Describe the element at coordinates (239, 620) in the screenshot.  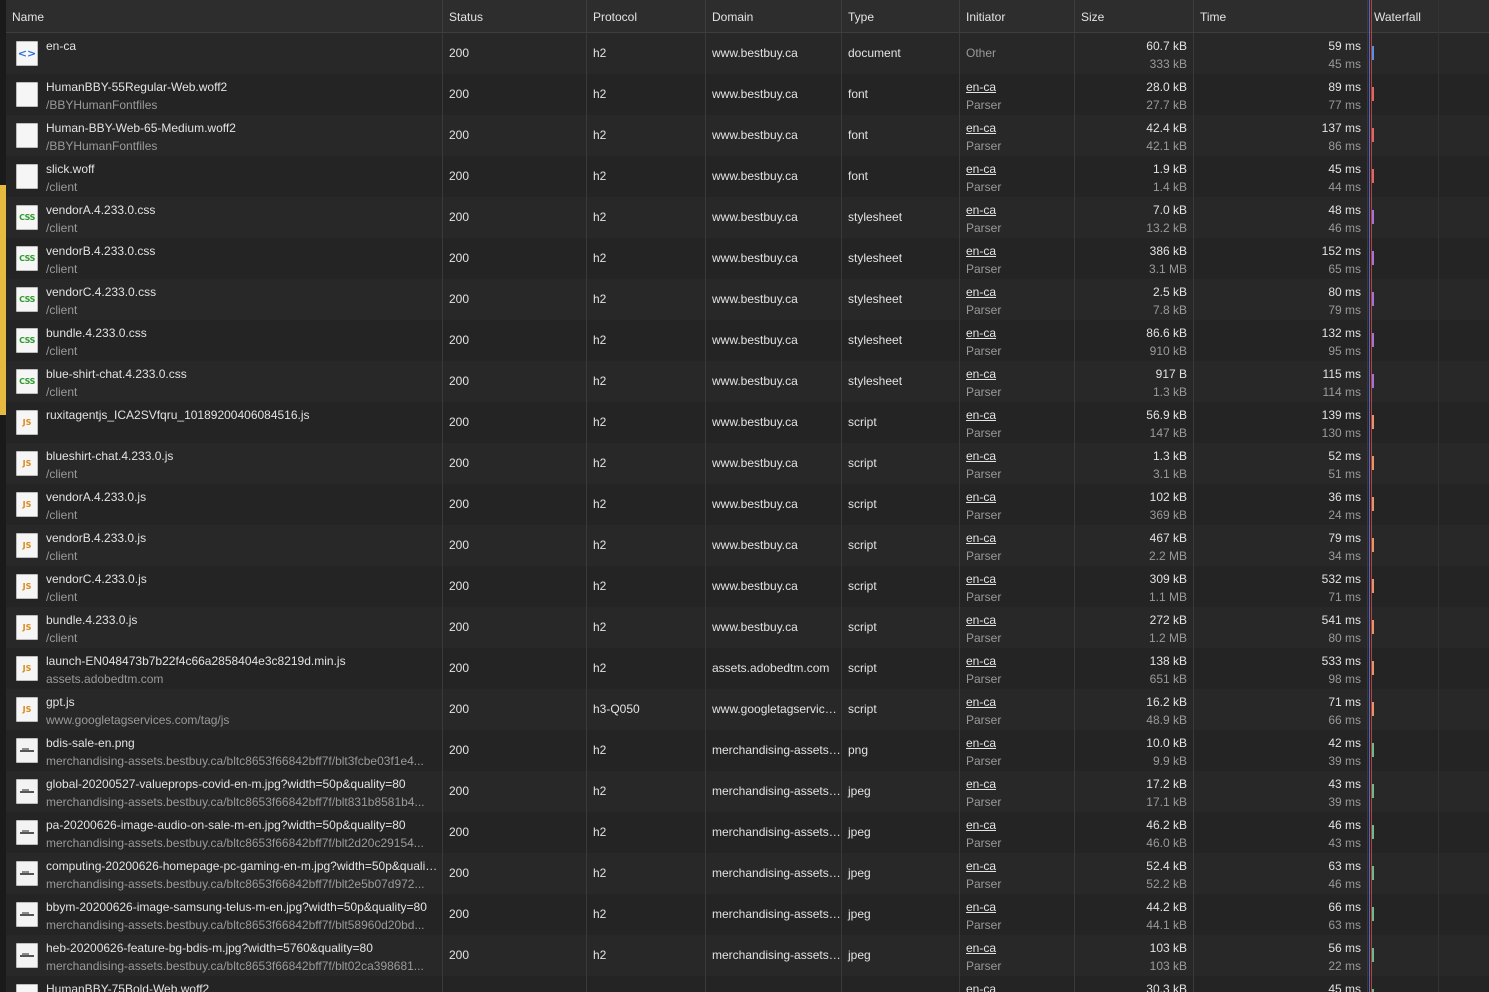
I see `request-name: bundle.4.233.0.js` at that location.